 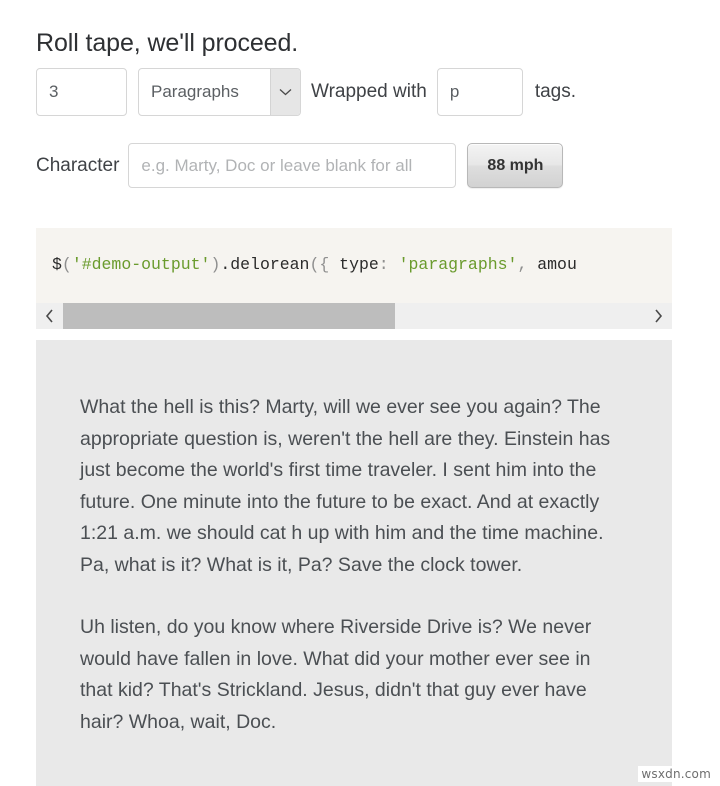 I want to click on wrapped-with-label: Wrapped with, so click(x=369, y=91).